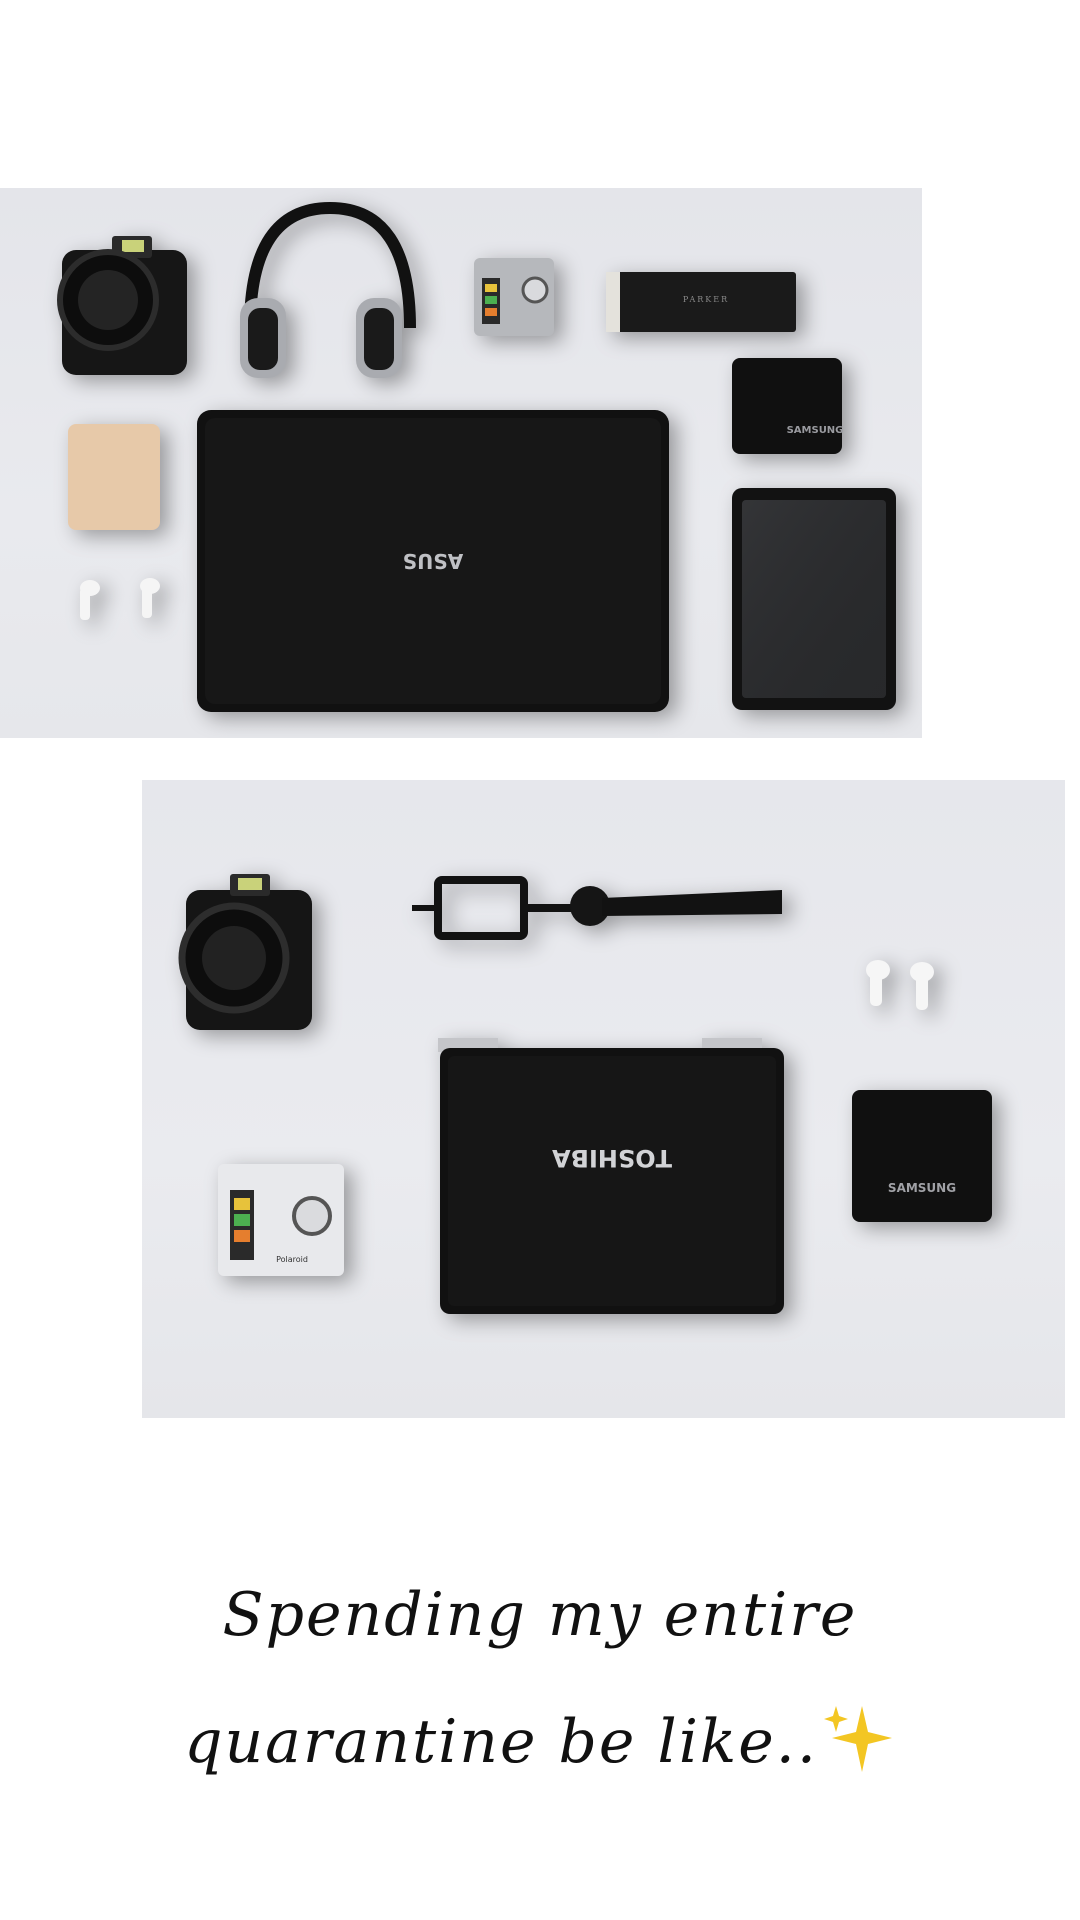 The image size is (1080, 1920). What do you see at coordinates (597, 908) in the screenshot?
I see `tripod` at bounding box center [597, 908].